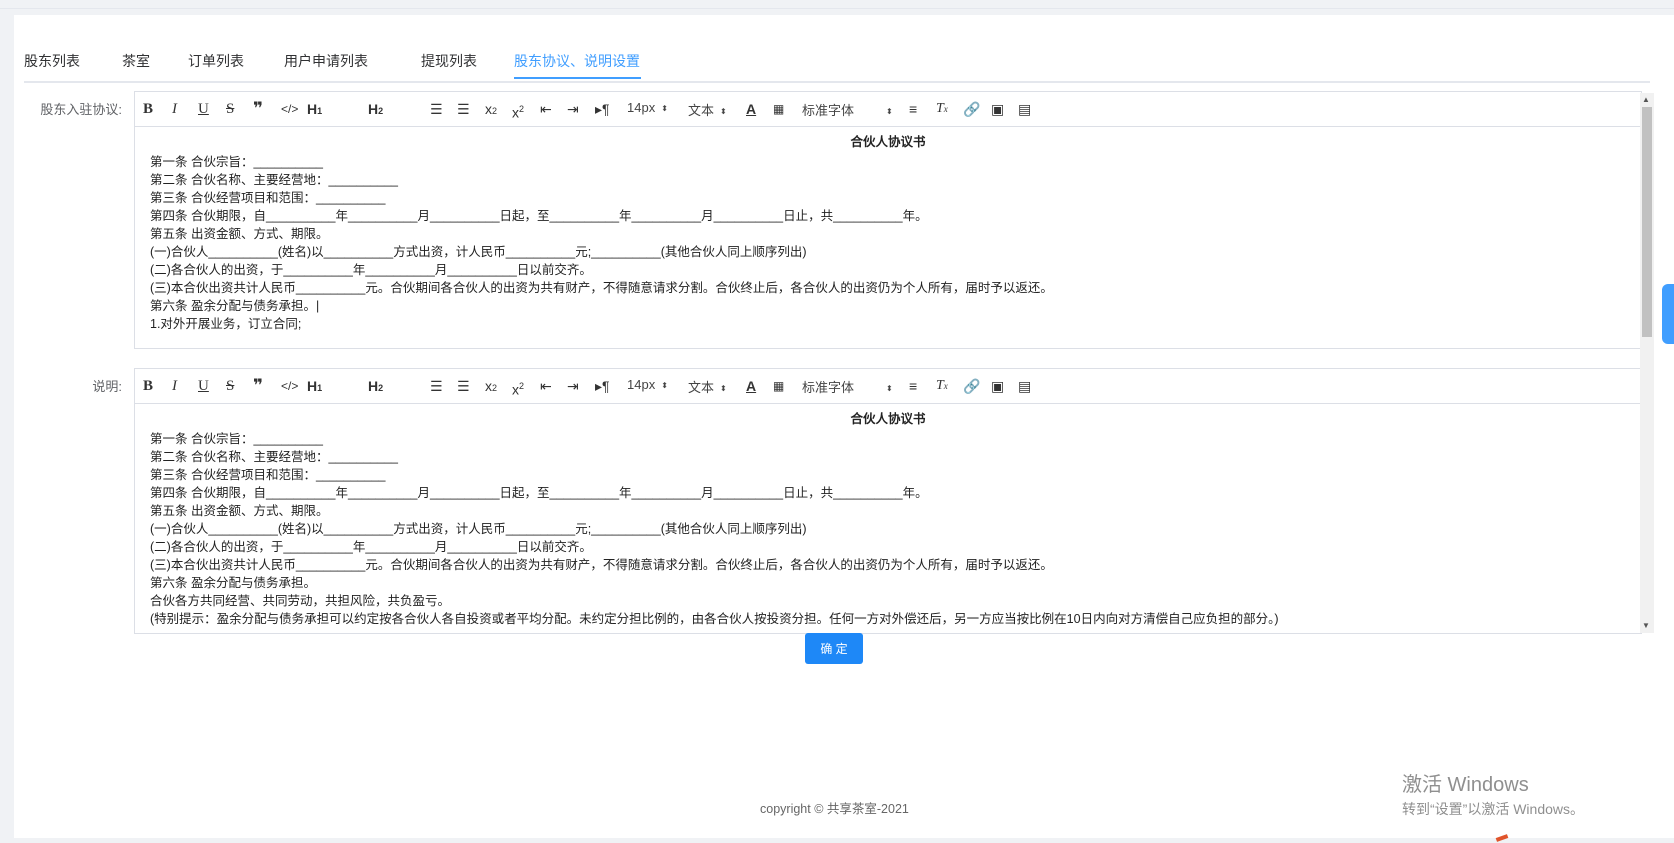 This screenshot has width=1674, height=843. I want to click on description-label: 说明:, so click(107, 386).